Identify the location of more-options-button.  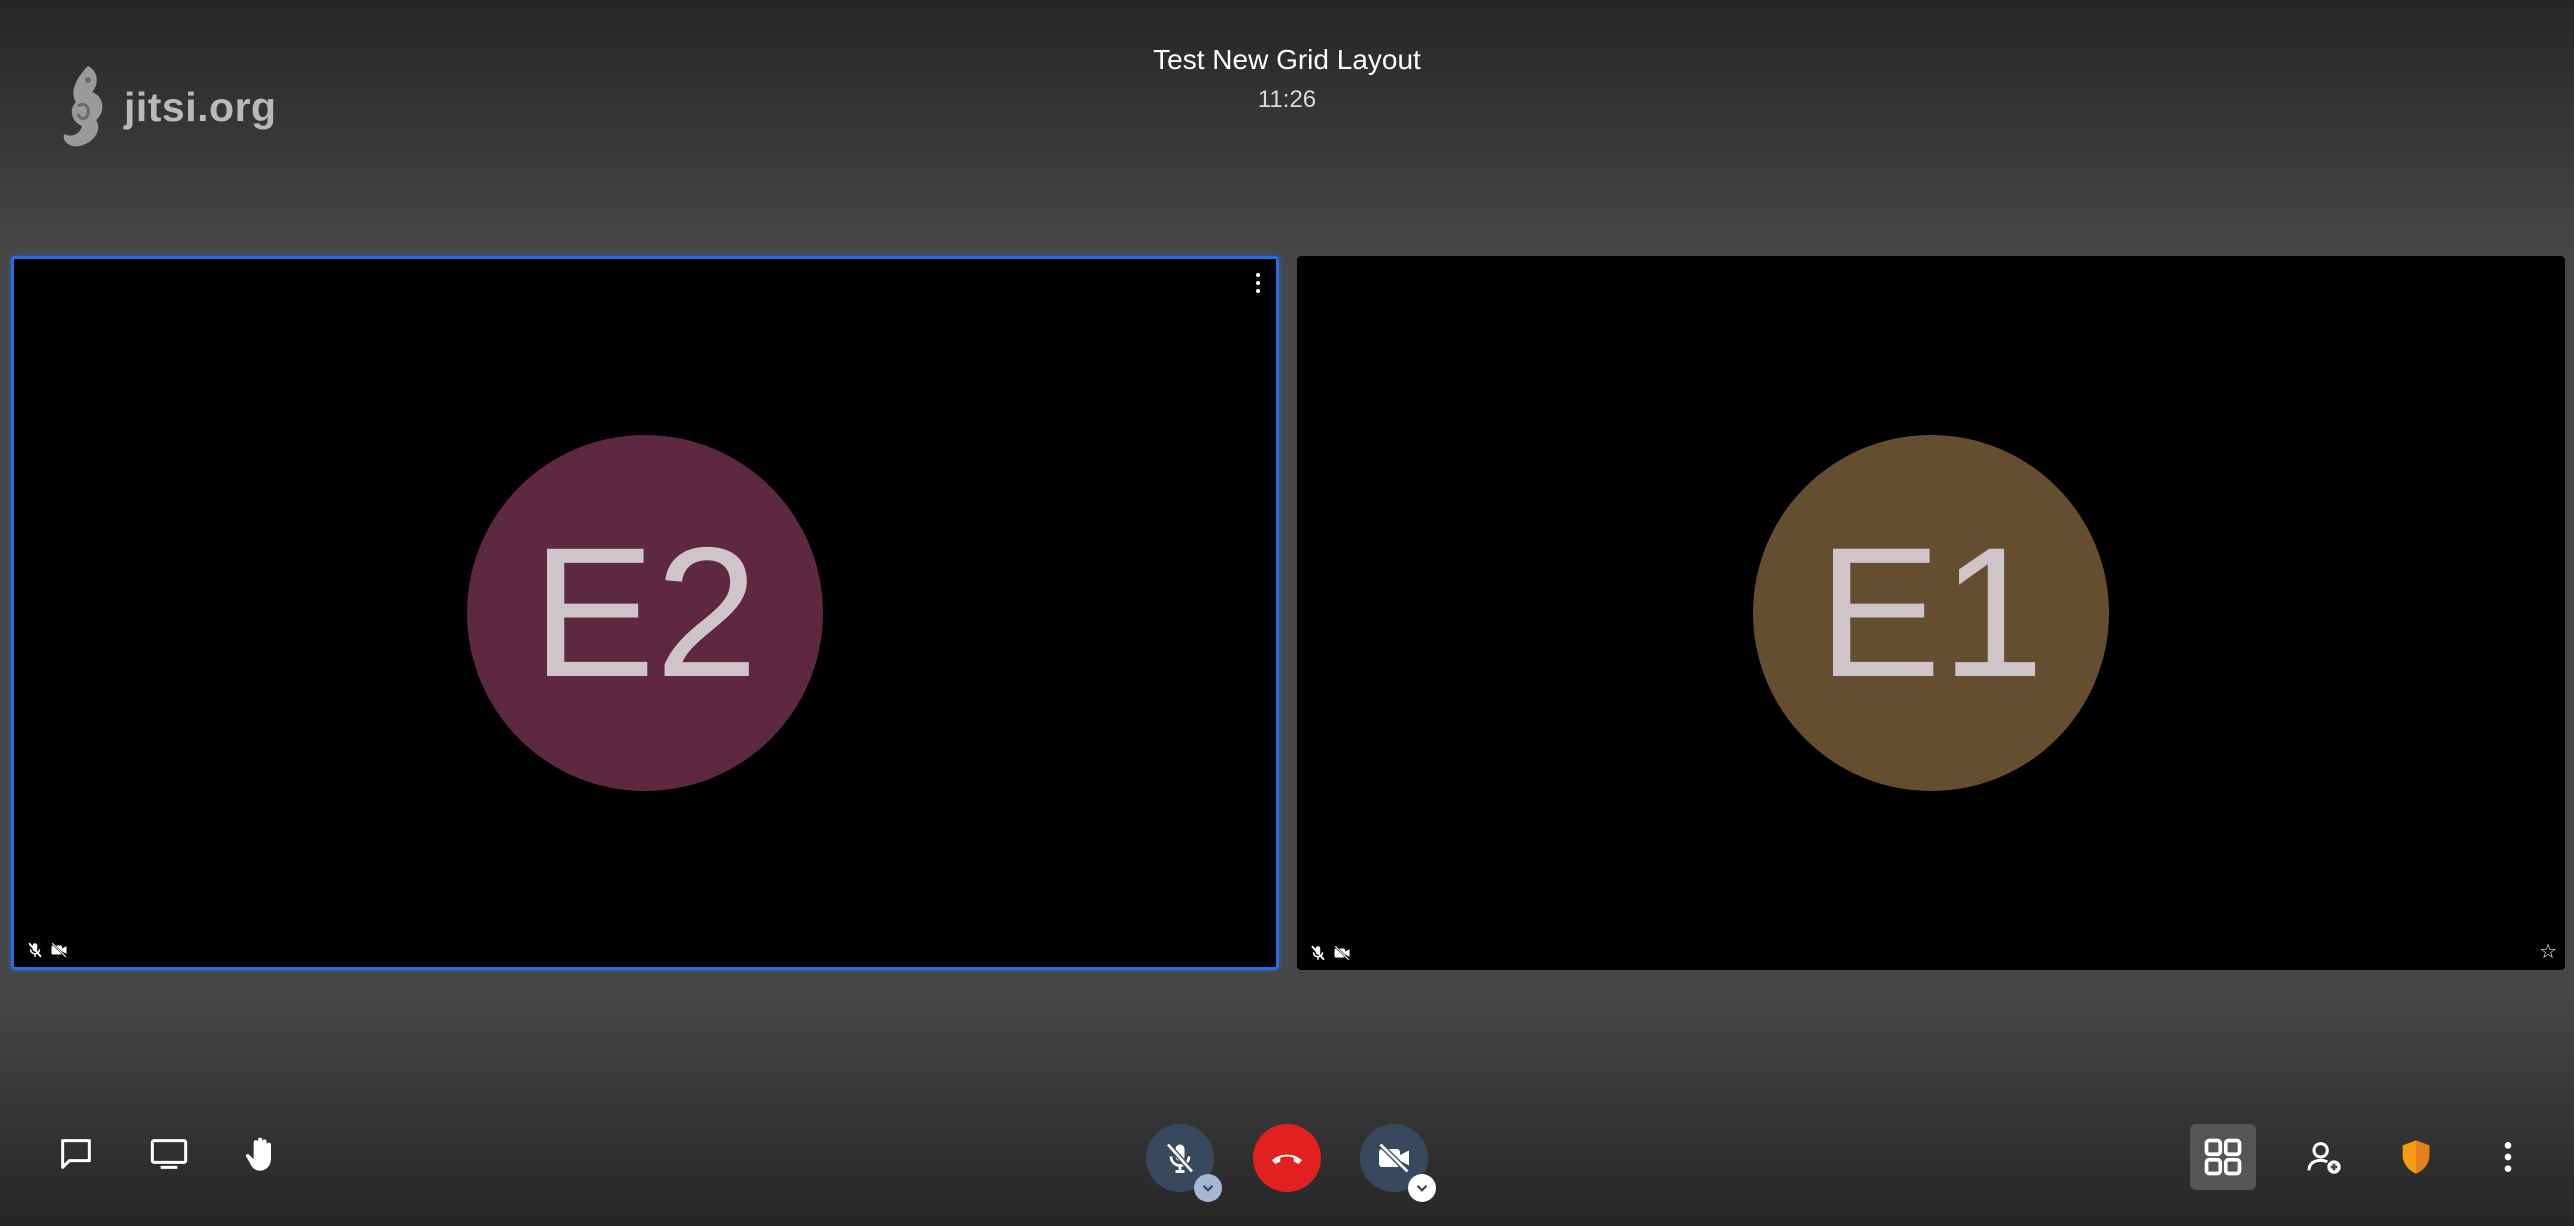
(2508, 1157).